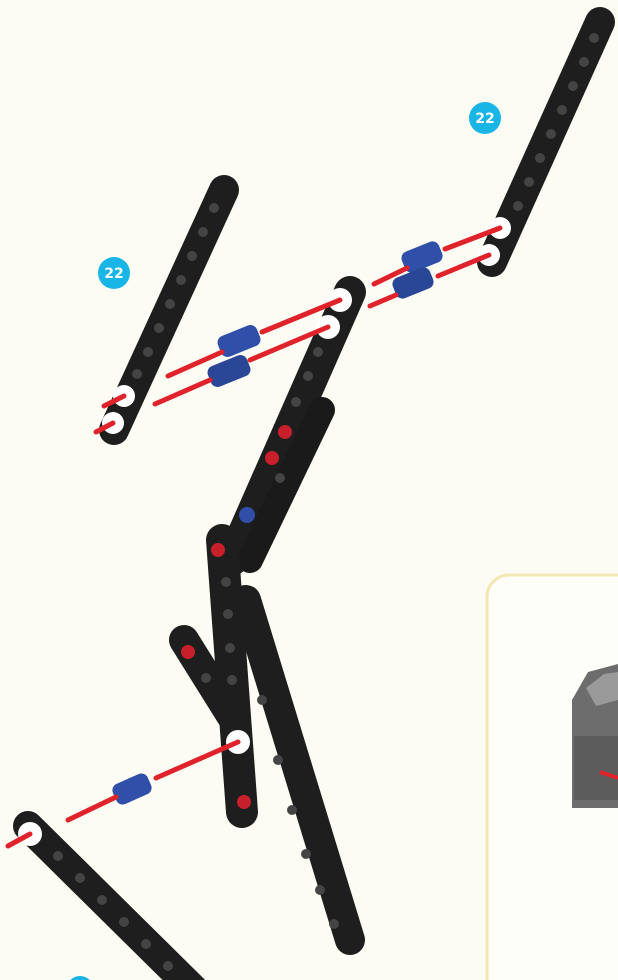 This screenshot has height=980, width=618. What do you see at coordinates (132, 789) in the screenshot?
I see `blue-connector-peg-icon` at bounding box center [132, 789].